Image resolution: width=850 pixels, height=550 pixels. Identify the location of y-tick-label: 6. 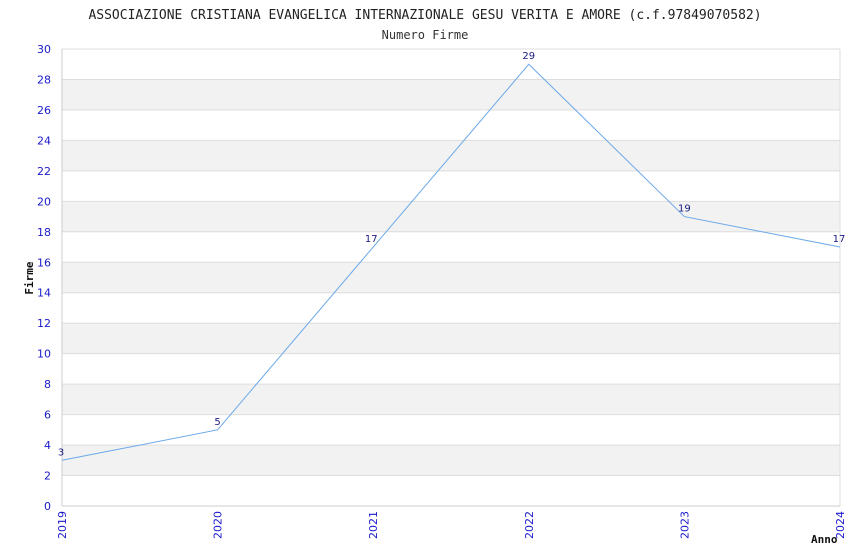
(47, 415).